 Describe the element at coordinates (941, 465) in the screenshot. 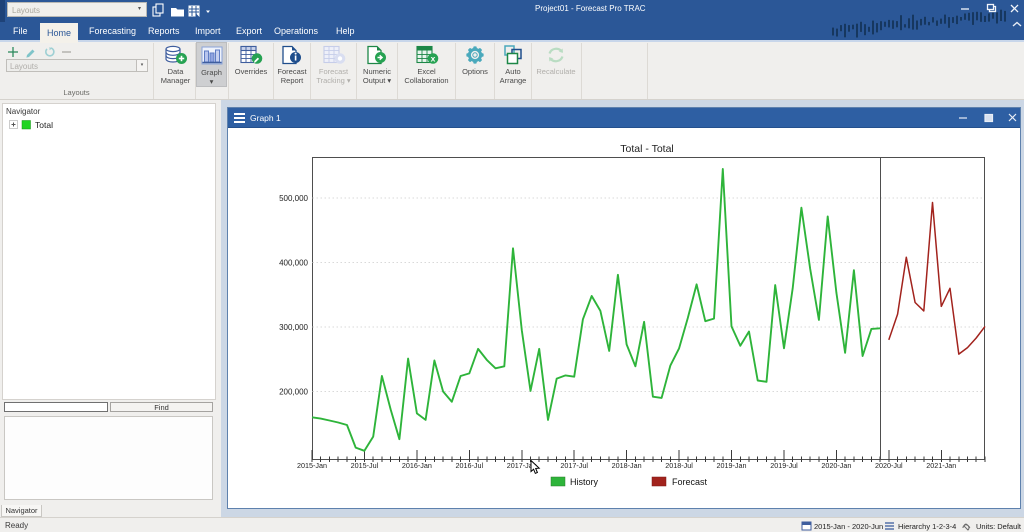

I see `svg-text: 2021-Jan` at that location.